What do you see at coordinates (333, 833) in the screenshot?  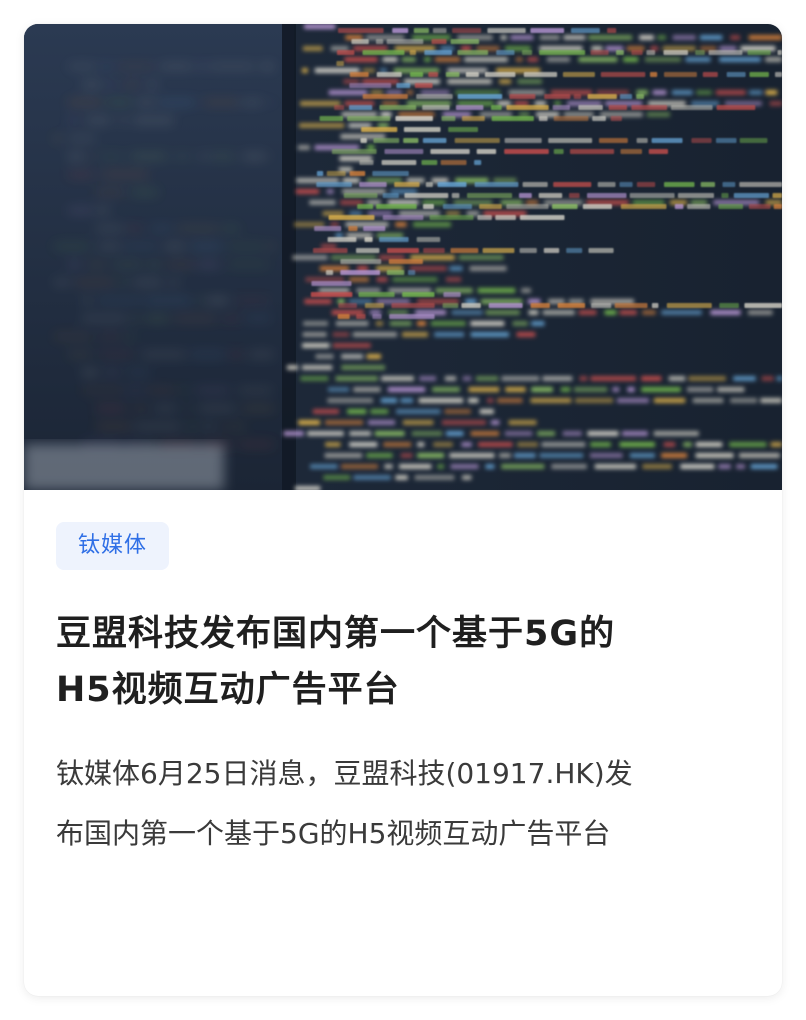 I see `article-summary-line-2: 布国内第一个基于5G的H5视频互动广告平台` at bounding box center [333, 833].